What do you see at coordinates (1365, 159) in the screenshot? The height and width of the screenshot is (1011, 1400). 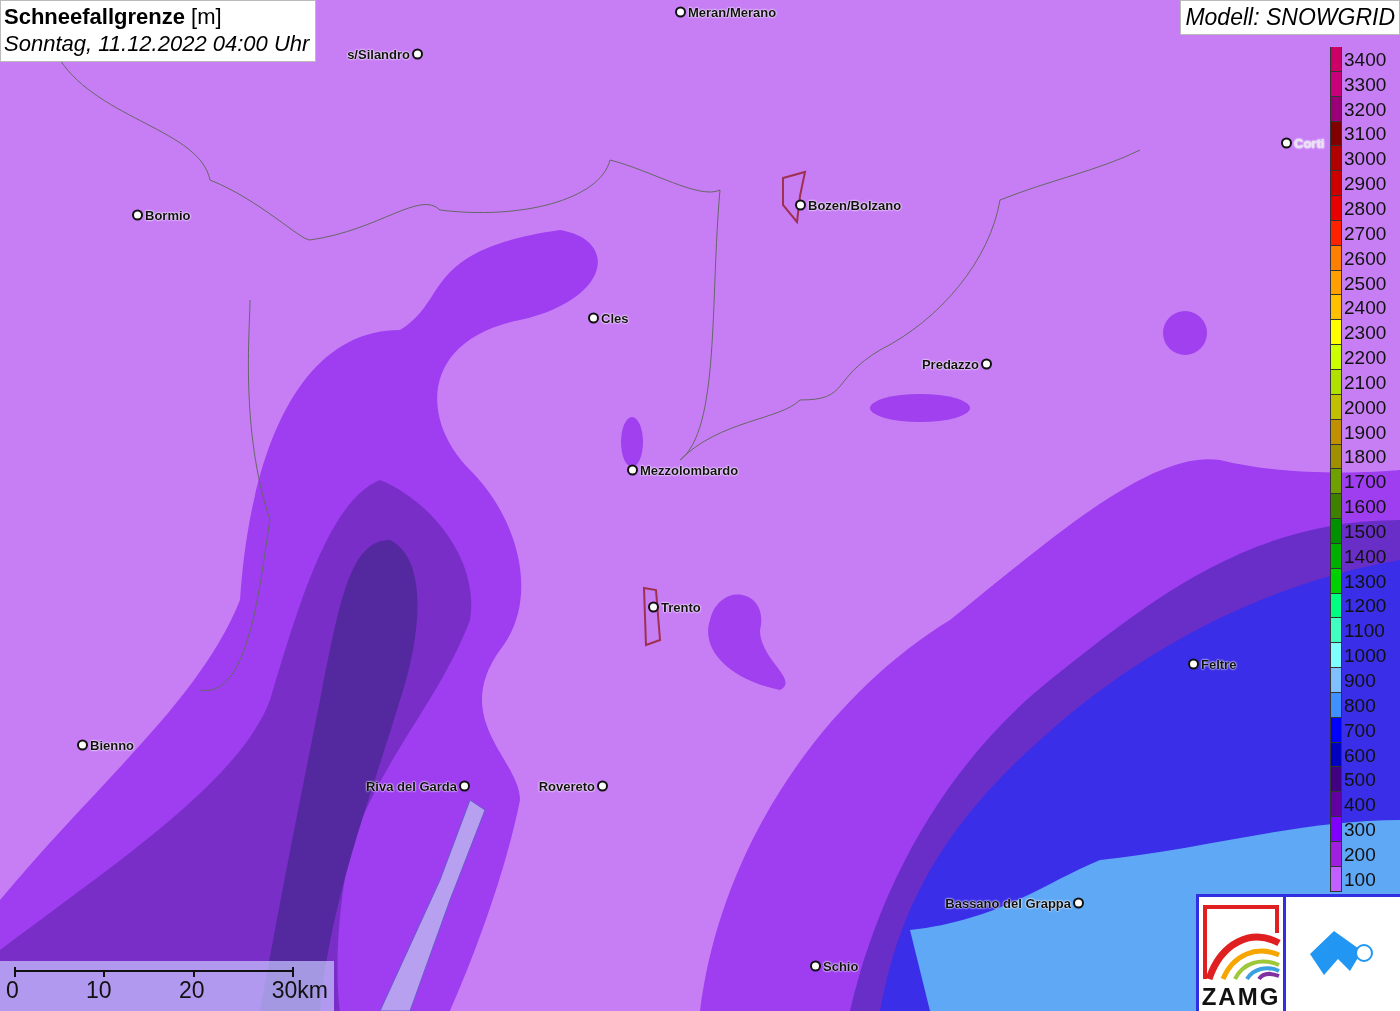 I see `legend-value: 3000` at bounding box center [1365, 159].